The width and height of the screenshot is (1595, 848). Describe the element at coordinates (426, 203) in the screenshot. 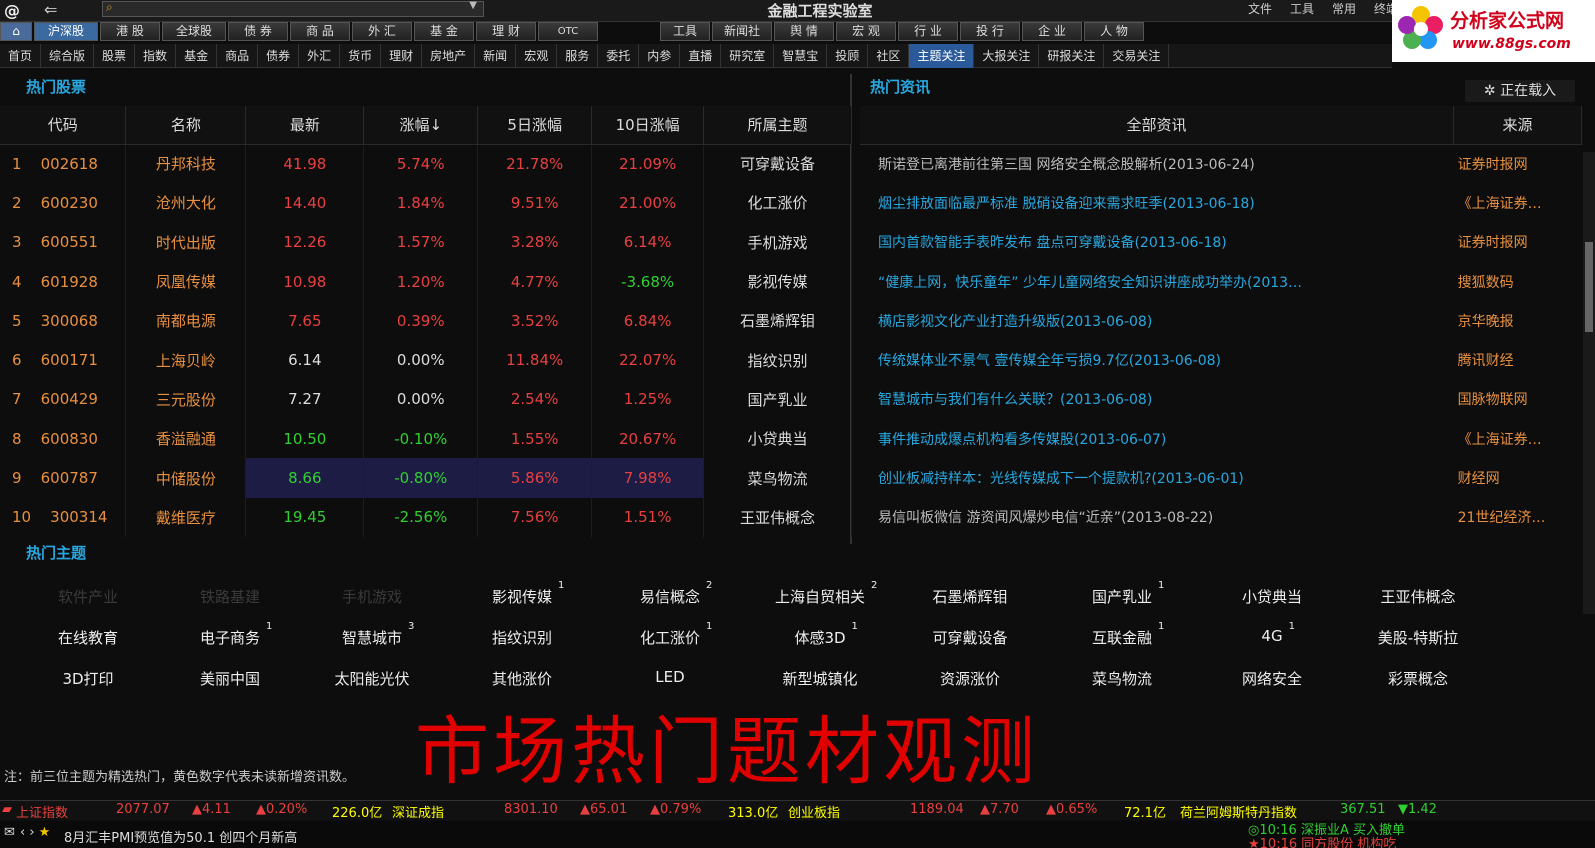

I see `table-row: 2 600230 沧州大化 14.40 1.84% 9.51% 21.00% 化工涨价` at that location.